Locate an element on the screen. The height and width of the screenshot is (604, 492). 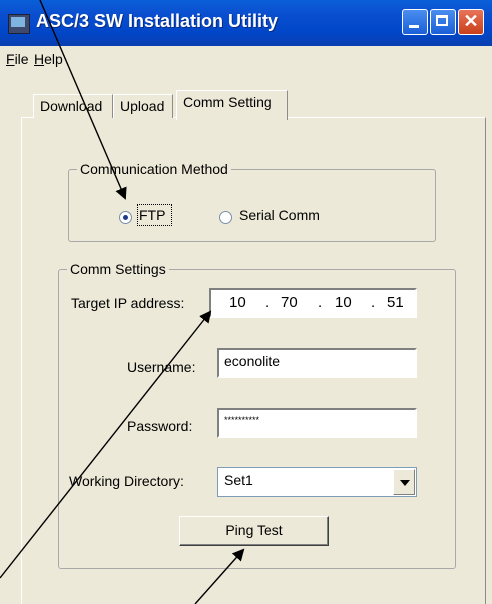
maximize-button is located at coordinates (443, 22).